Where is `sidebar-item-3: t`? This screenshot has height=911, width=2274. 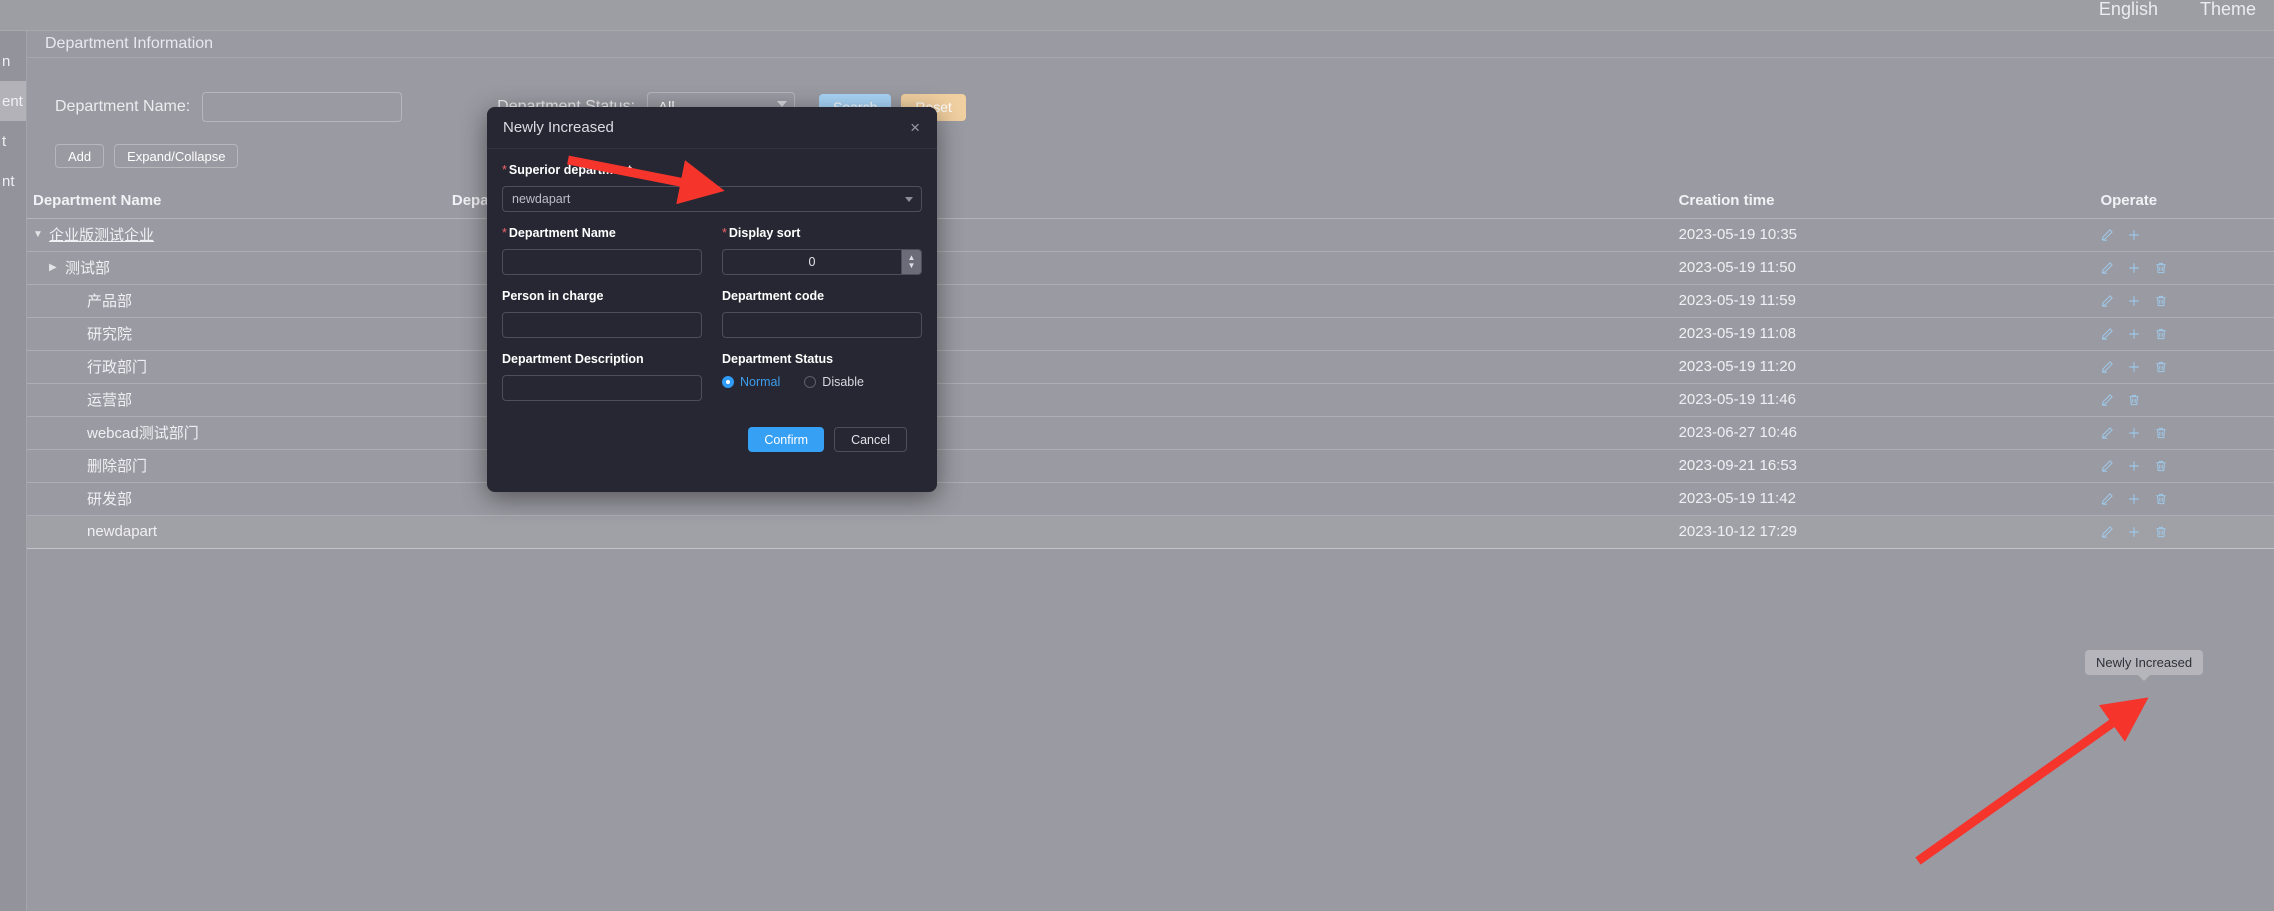 sidebar-item-3: t is located at coordinates (13, 141).